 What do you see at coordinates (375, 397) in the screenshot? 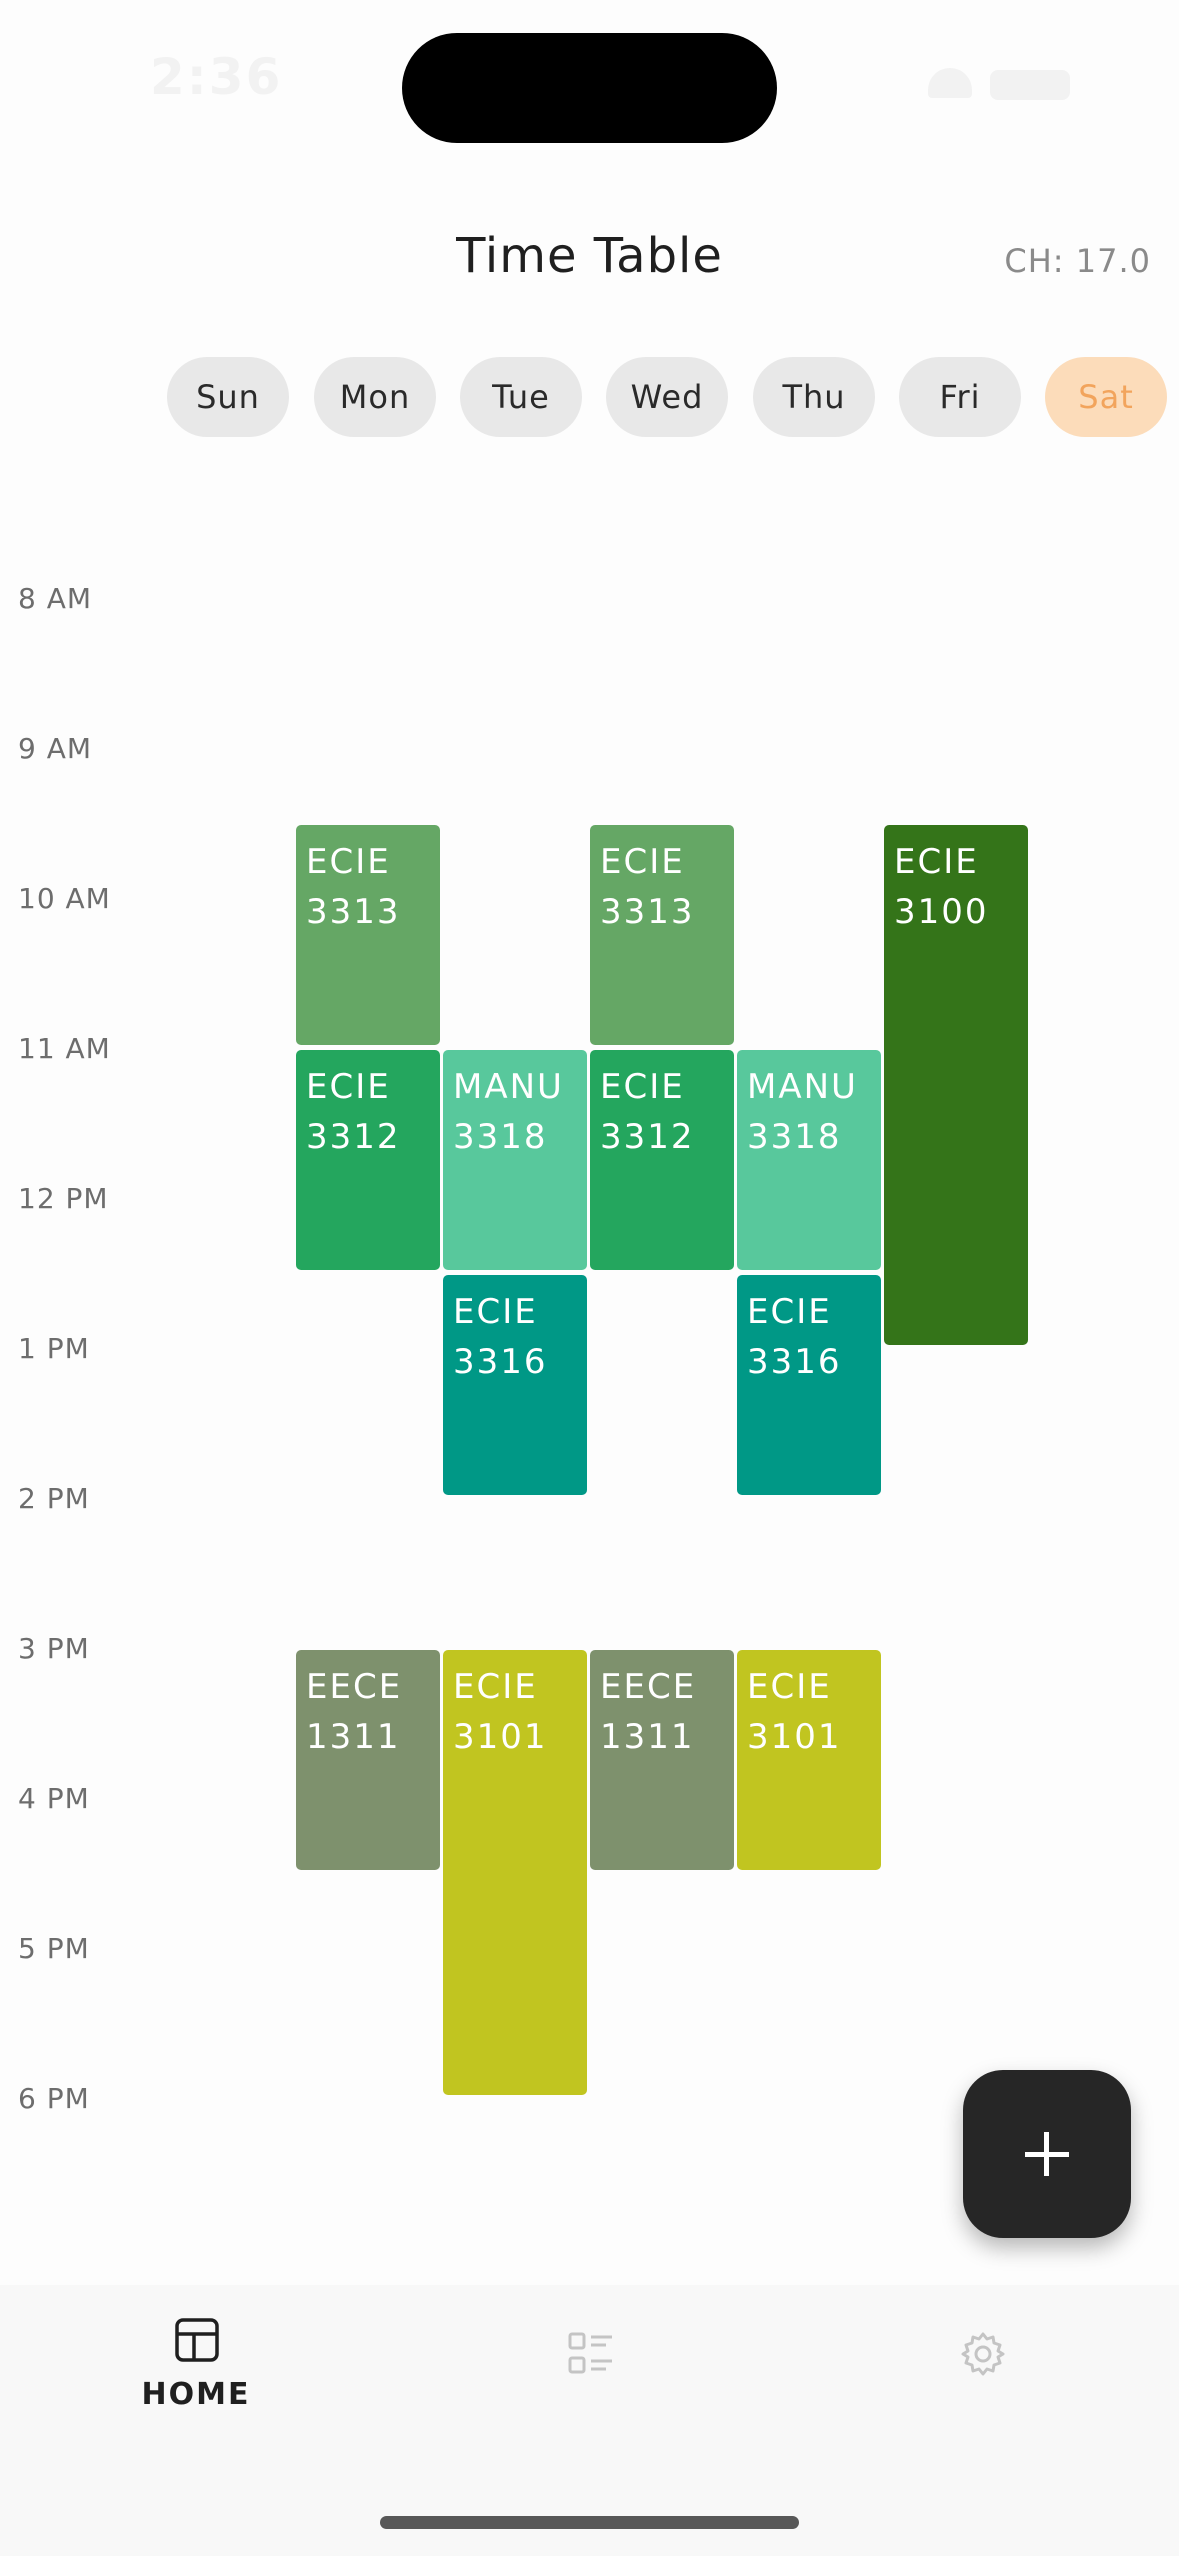
I see `day-tab-mon: Mon` at bounding box center [375, 397].